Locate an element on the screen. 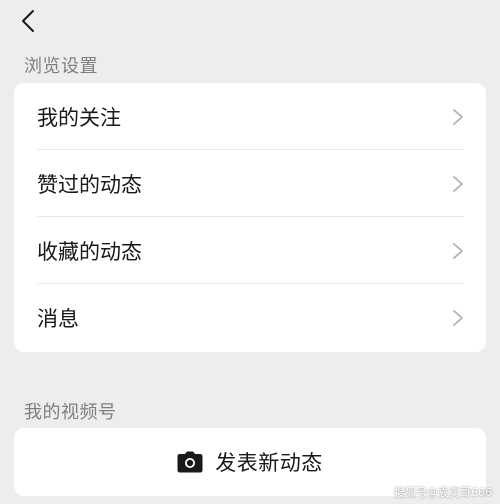 This screenshot has width=500, height=504. settings-item-messages: 消息 is located at coordinates (250, 317).